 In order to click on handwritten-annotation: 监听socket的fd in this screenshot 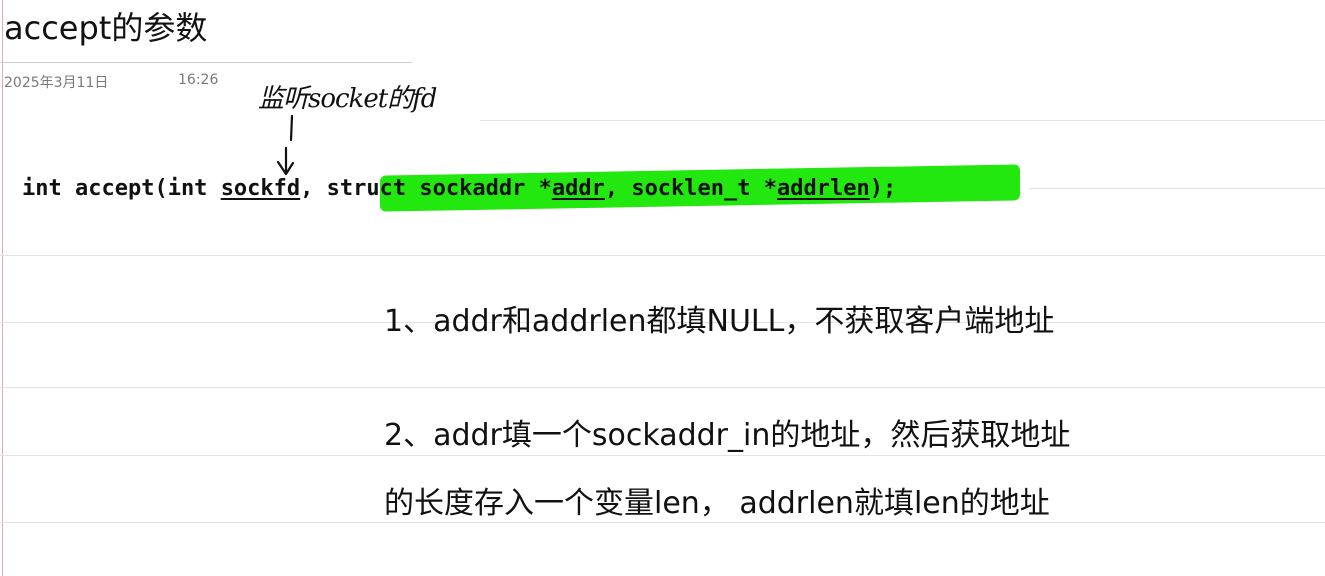, I will do `click(373, 128)`.